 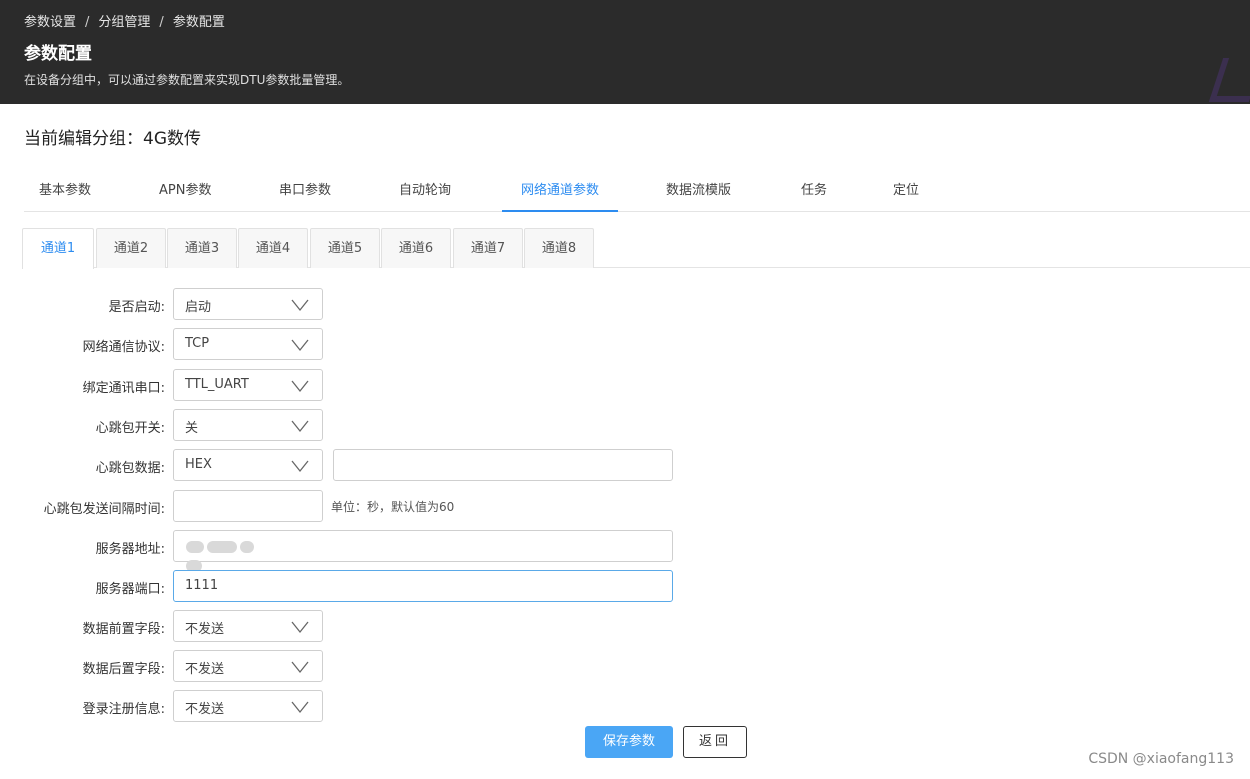 What do you see at coordinates (192, 428) in the screenshot?
I see `heartbeat-switch-value: 关` at bounding box center [192, 428].